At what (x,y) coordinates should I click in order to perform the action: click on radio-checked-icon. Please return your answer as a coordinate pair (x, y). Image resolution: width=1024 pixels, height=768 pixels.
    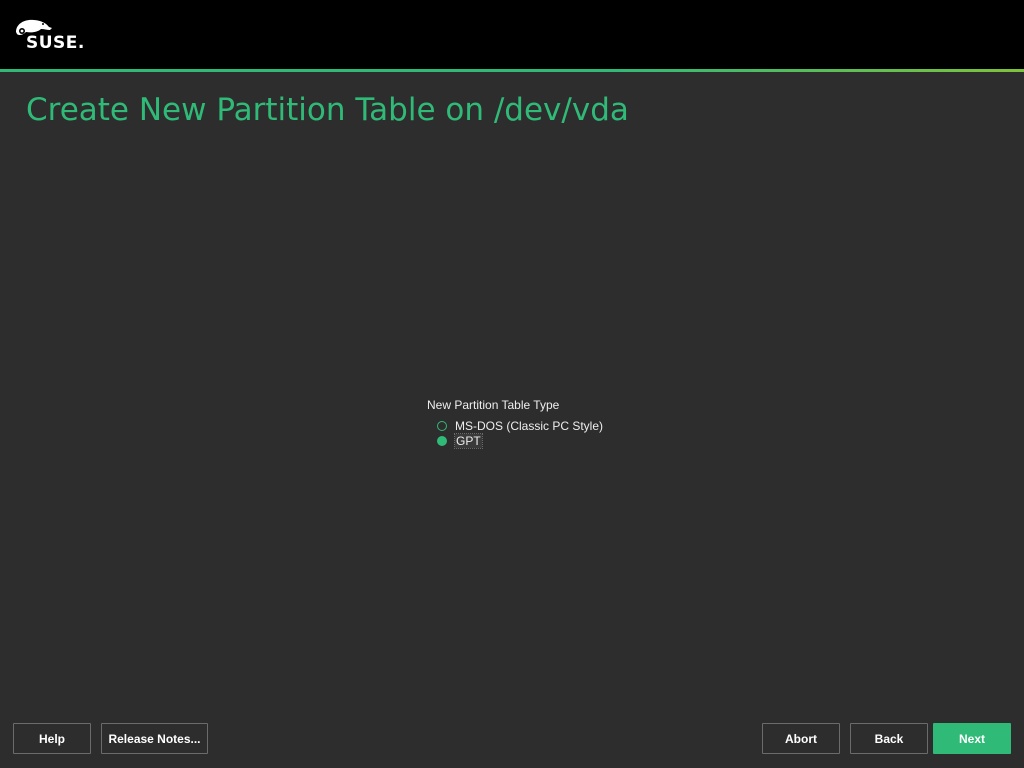
    Looking at the image, I should click on (442, 440).